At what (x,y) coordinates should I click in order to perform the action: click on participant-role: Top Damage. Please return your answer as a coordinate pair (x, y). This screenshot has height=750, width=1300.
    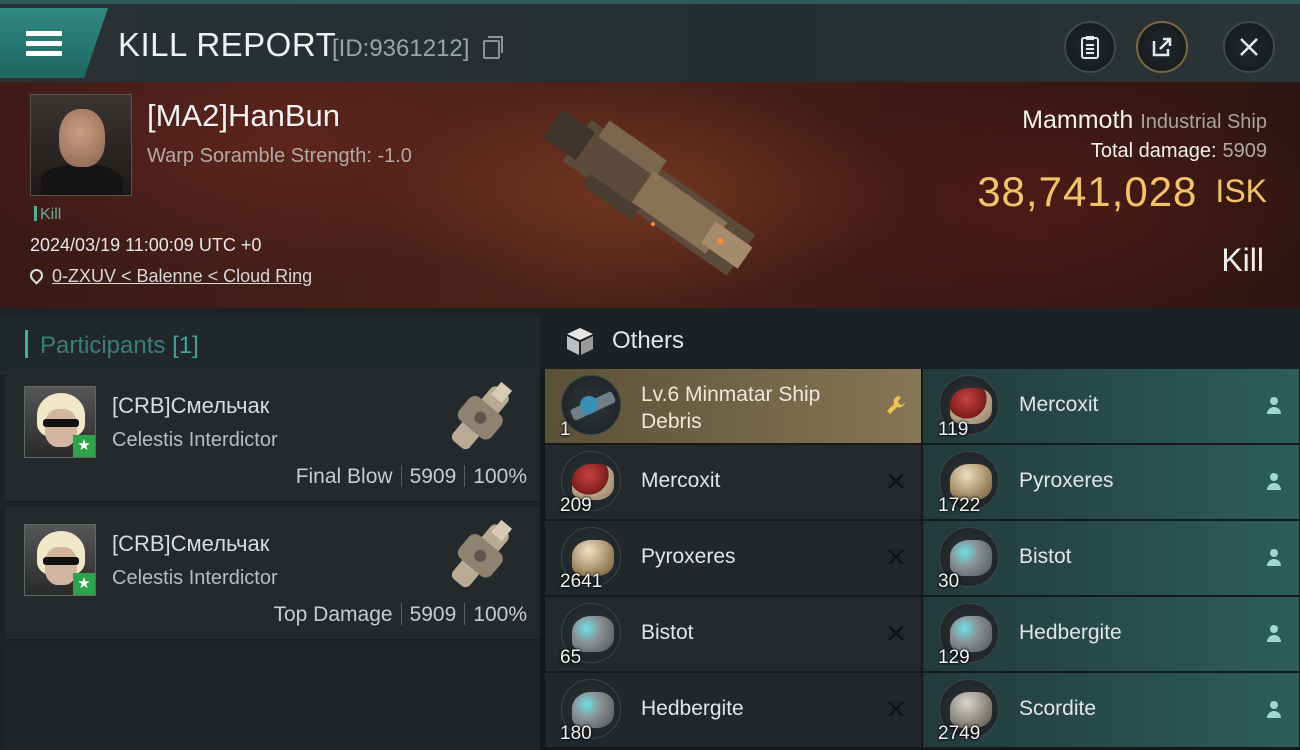
    Looking at the image, I should click on (333, 614).